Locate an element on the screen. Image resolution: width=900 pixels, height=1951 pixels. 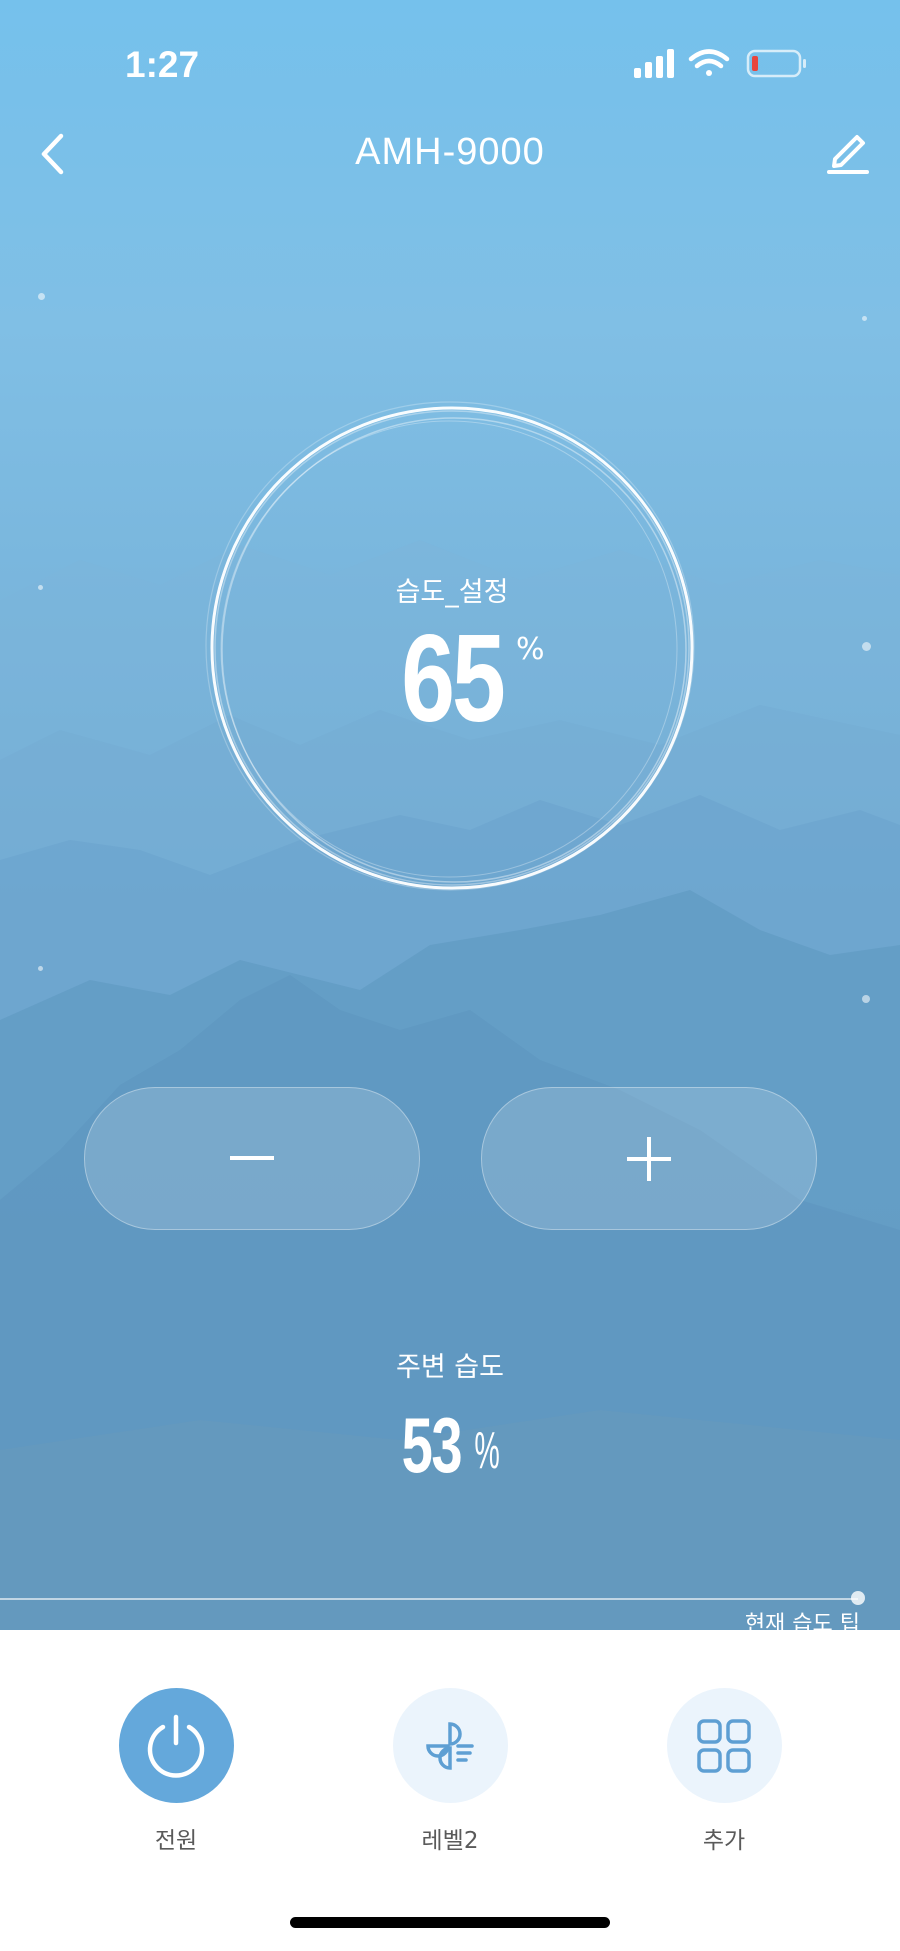
level-button is located at coordinates (450, 1745).